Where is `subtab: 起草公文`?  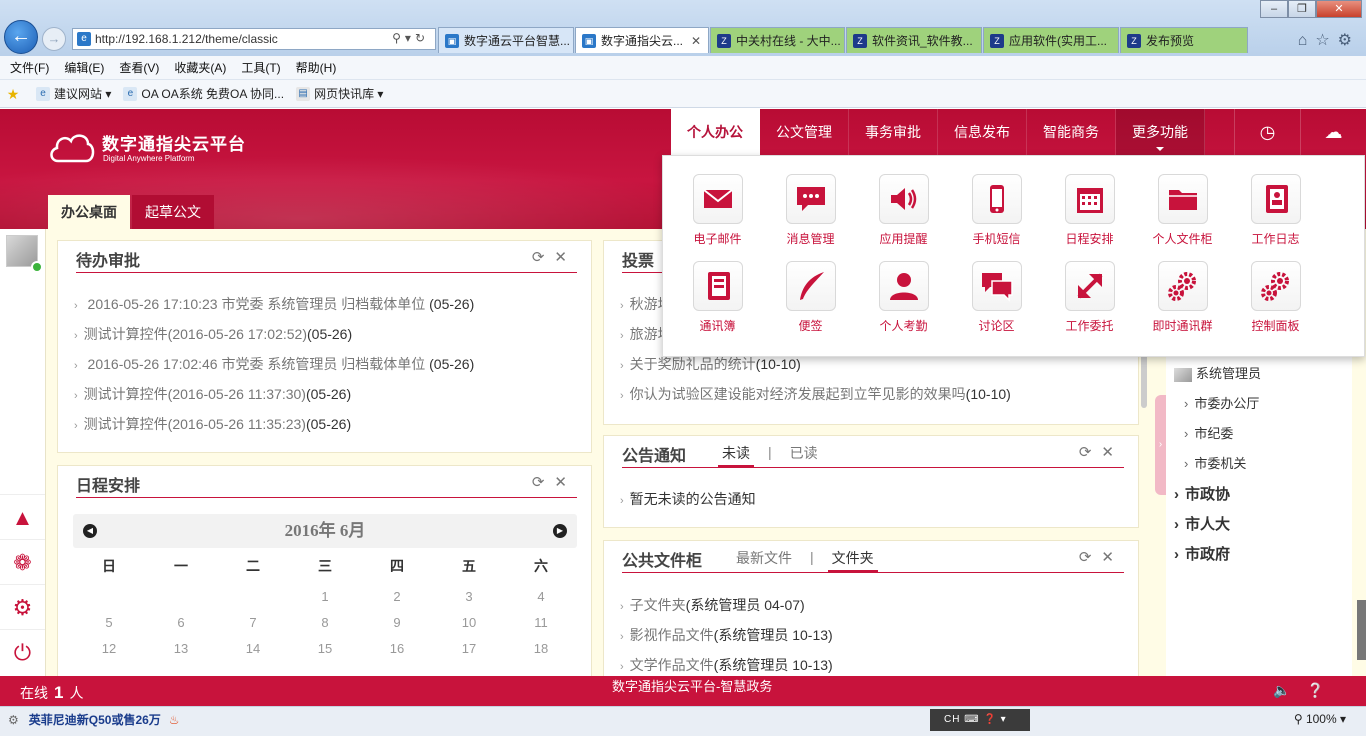 subtab: 起草公文 is located at coordinates (173, 212).